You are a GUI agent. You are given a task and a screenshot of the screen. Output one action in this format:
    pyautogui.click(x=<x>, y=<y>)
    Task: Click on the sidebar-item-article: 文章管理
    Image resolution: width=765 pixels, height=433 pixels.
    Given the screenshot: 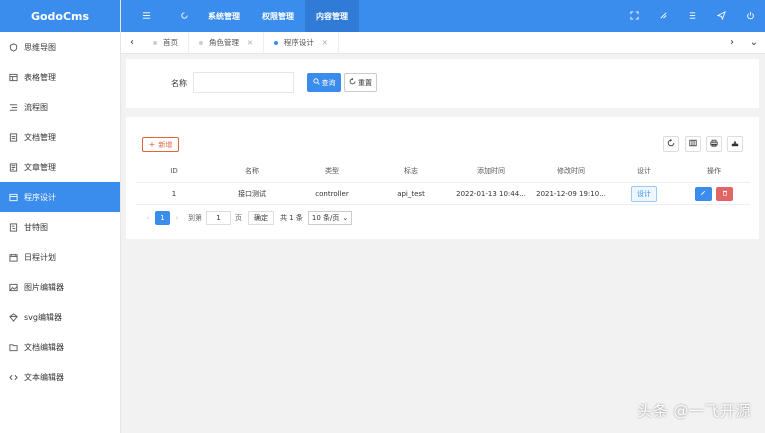 What is the action you would take?
    pyautogui.click(x=60, y=167)
    